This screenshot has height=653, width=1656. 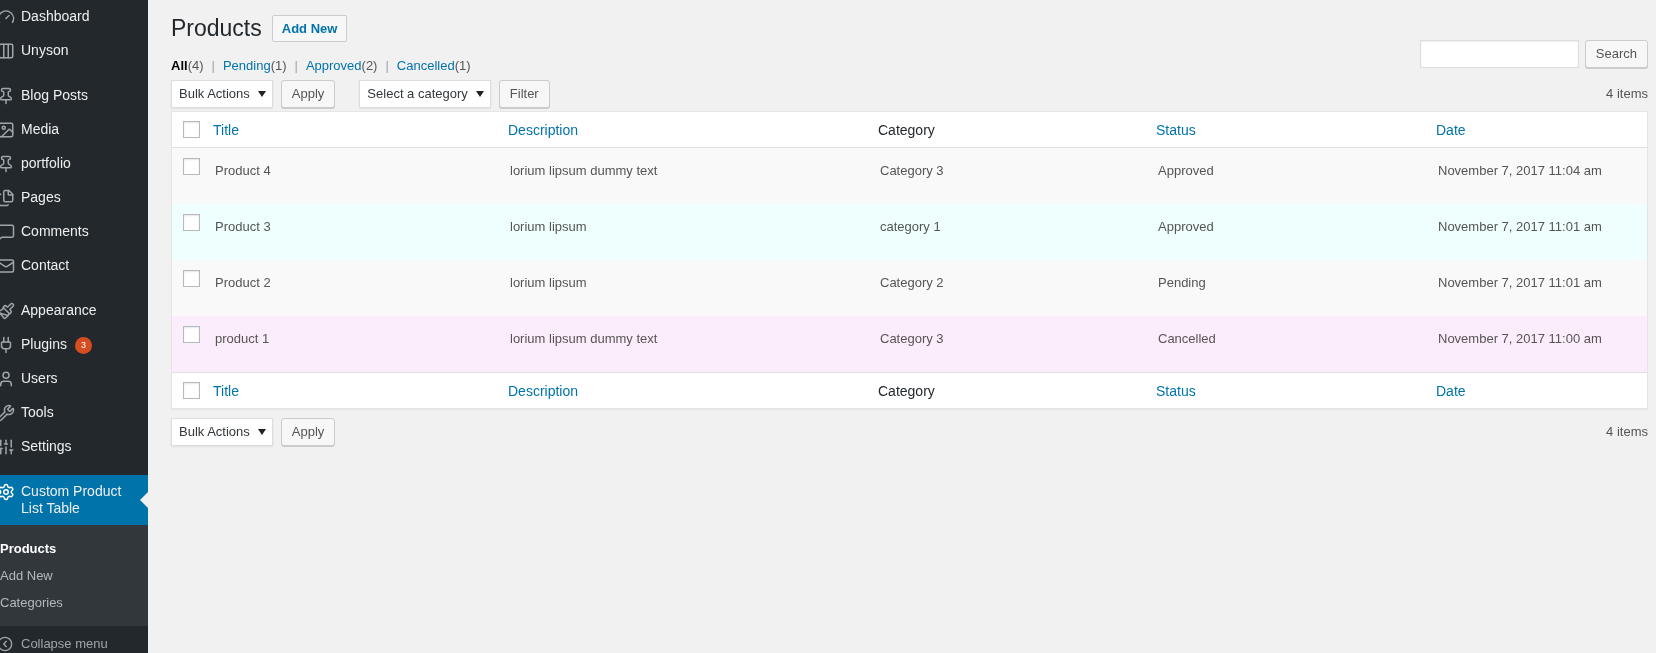 What do you see at coordinates (44, 344) in the screenshot?
I see `menu-label: Plugins` at bounding box center [44, 344].